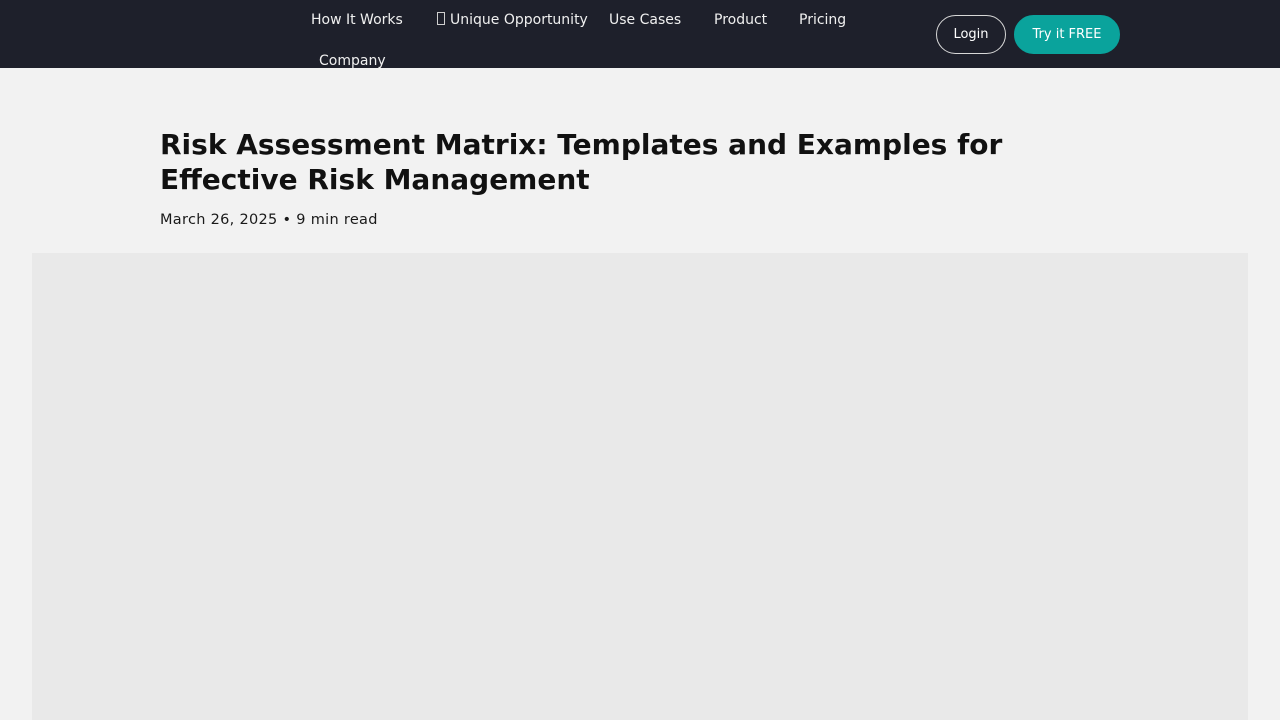  I want to click on nav-unique-opportunity: Unique Opportunity, so click(512, 20).